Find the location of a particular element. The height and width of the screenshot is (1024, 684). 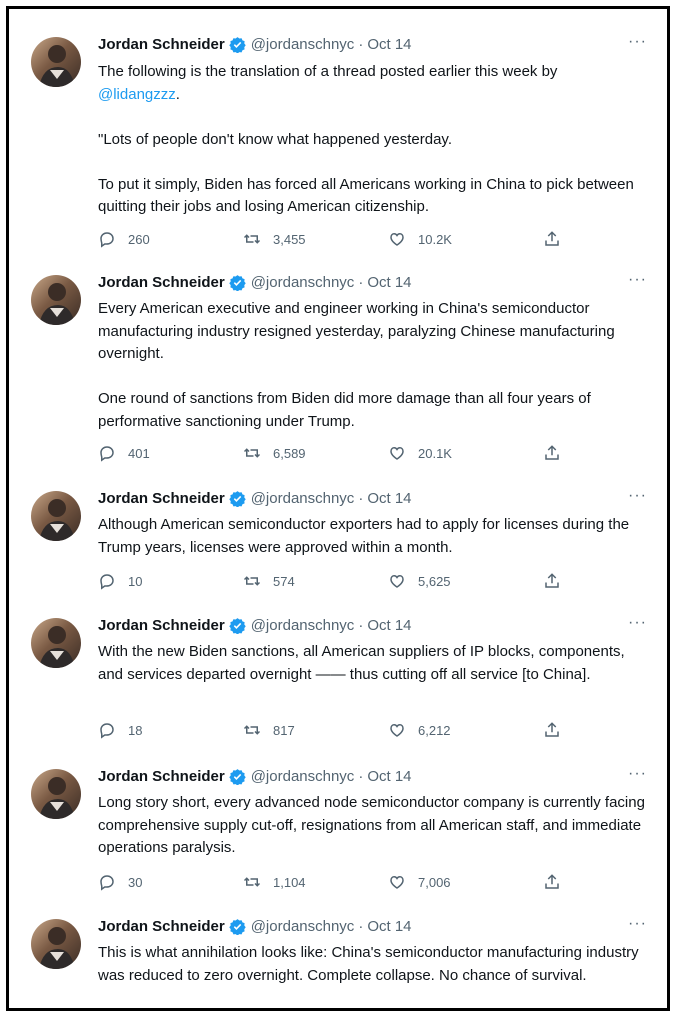

like-count: 7,006 is located at coordinates (434, 882).